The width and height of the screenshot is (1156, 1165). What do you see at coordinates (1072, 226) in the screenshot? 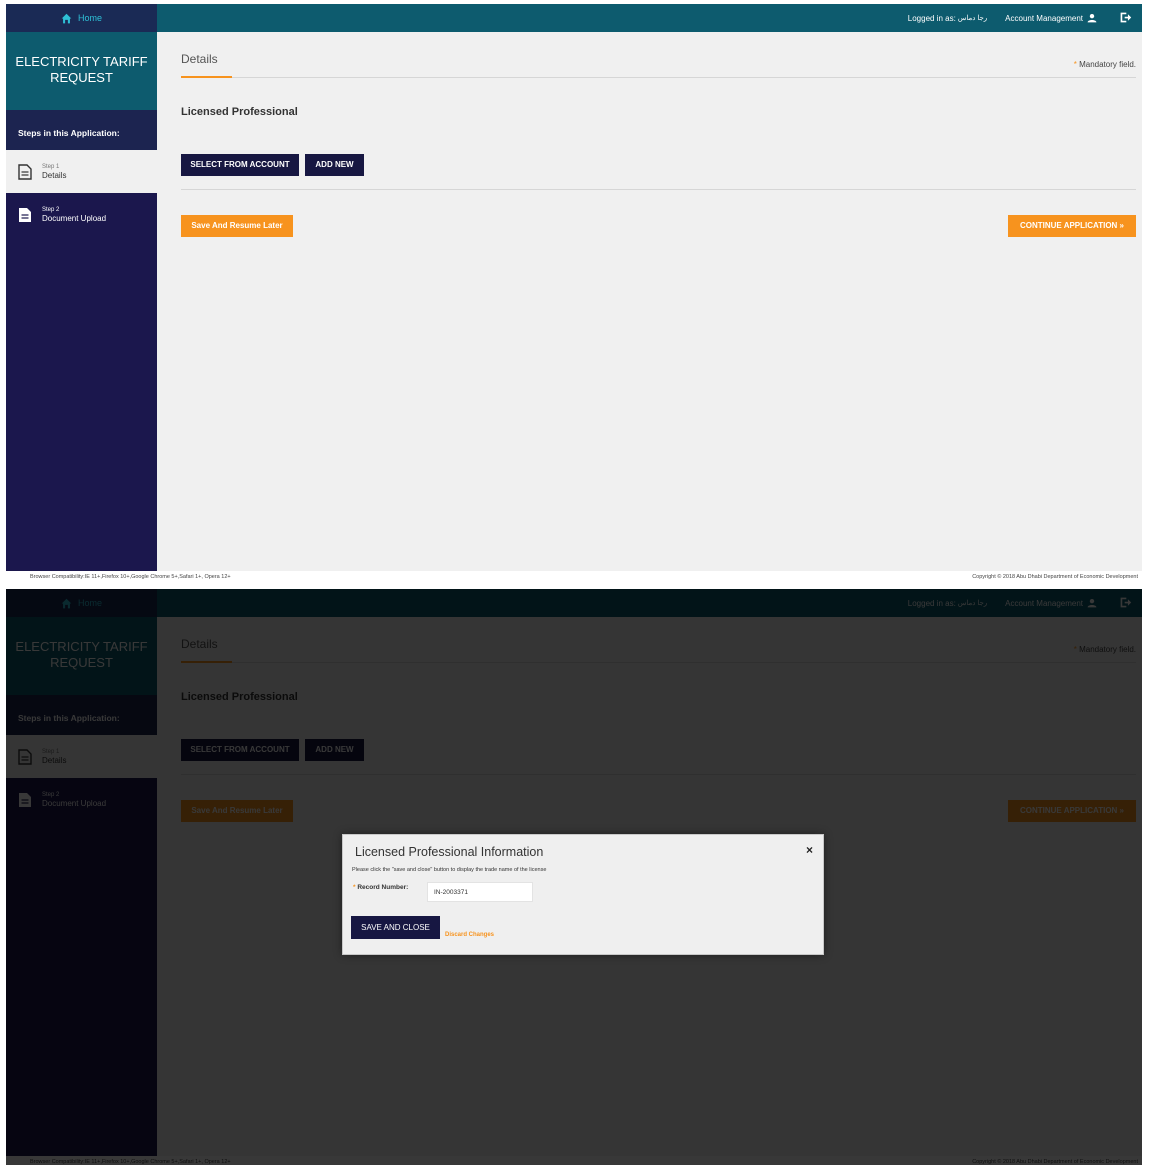
I see `continue-application-button: CONTINUE APPLICATION »` at bounding box center [1072, 226].